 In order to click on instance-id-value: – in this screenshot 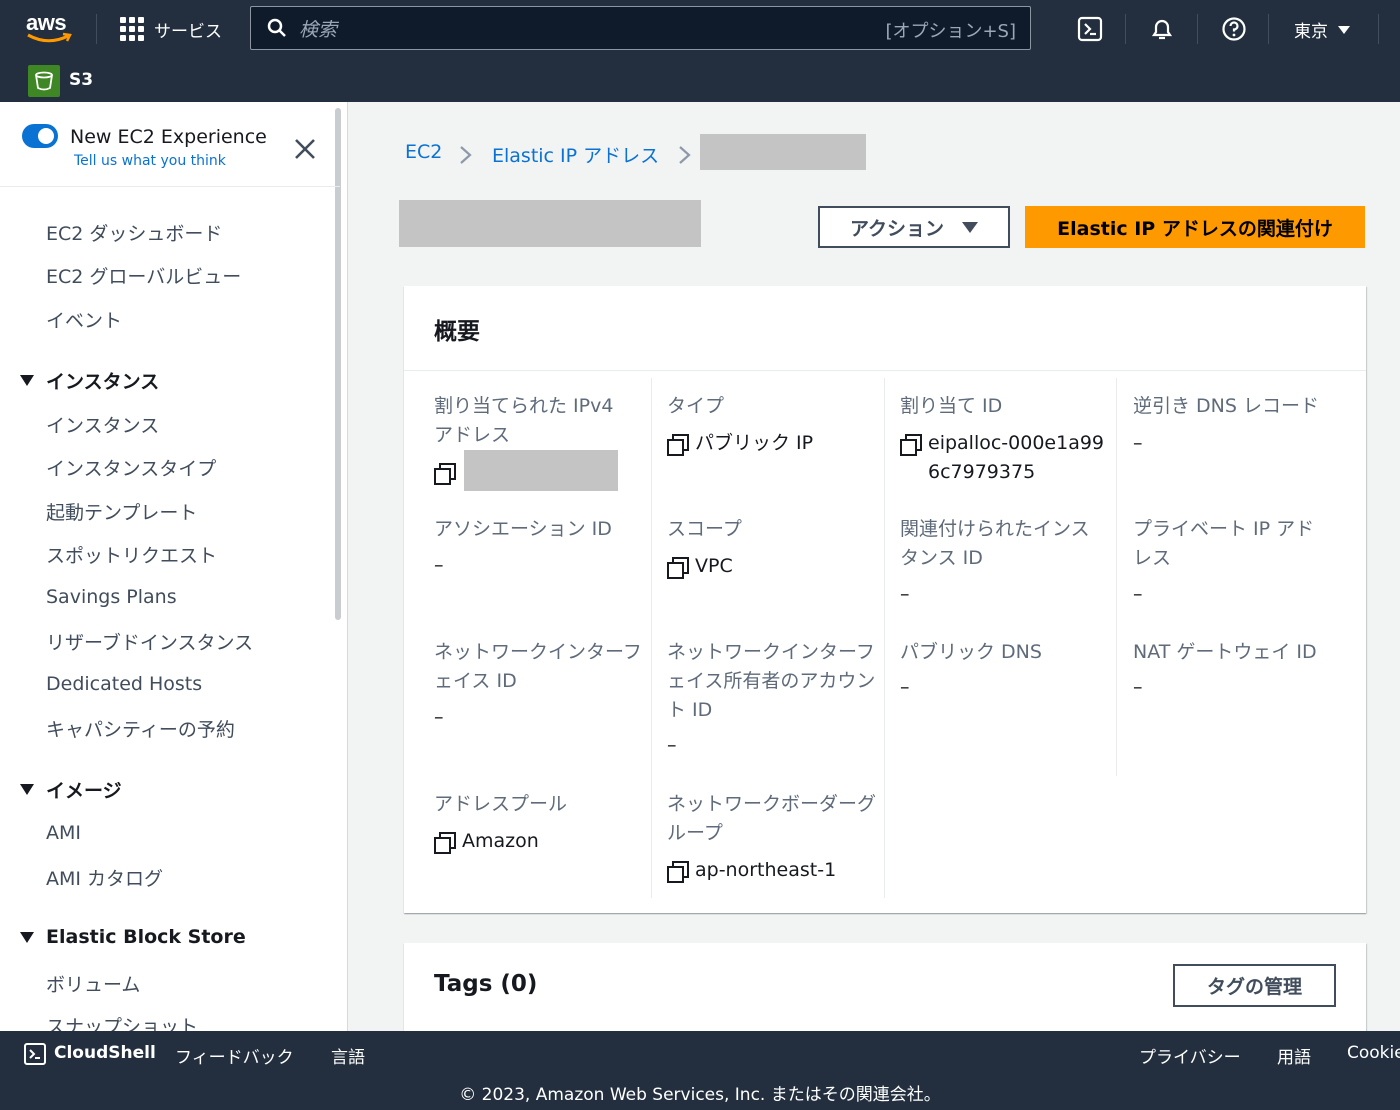, I will do `click(905, 594)`.